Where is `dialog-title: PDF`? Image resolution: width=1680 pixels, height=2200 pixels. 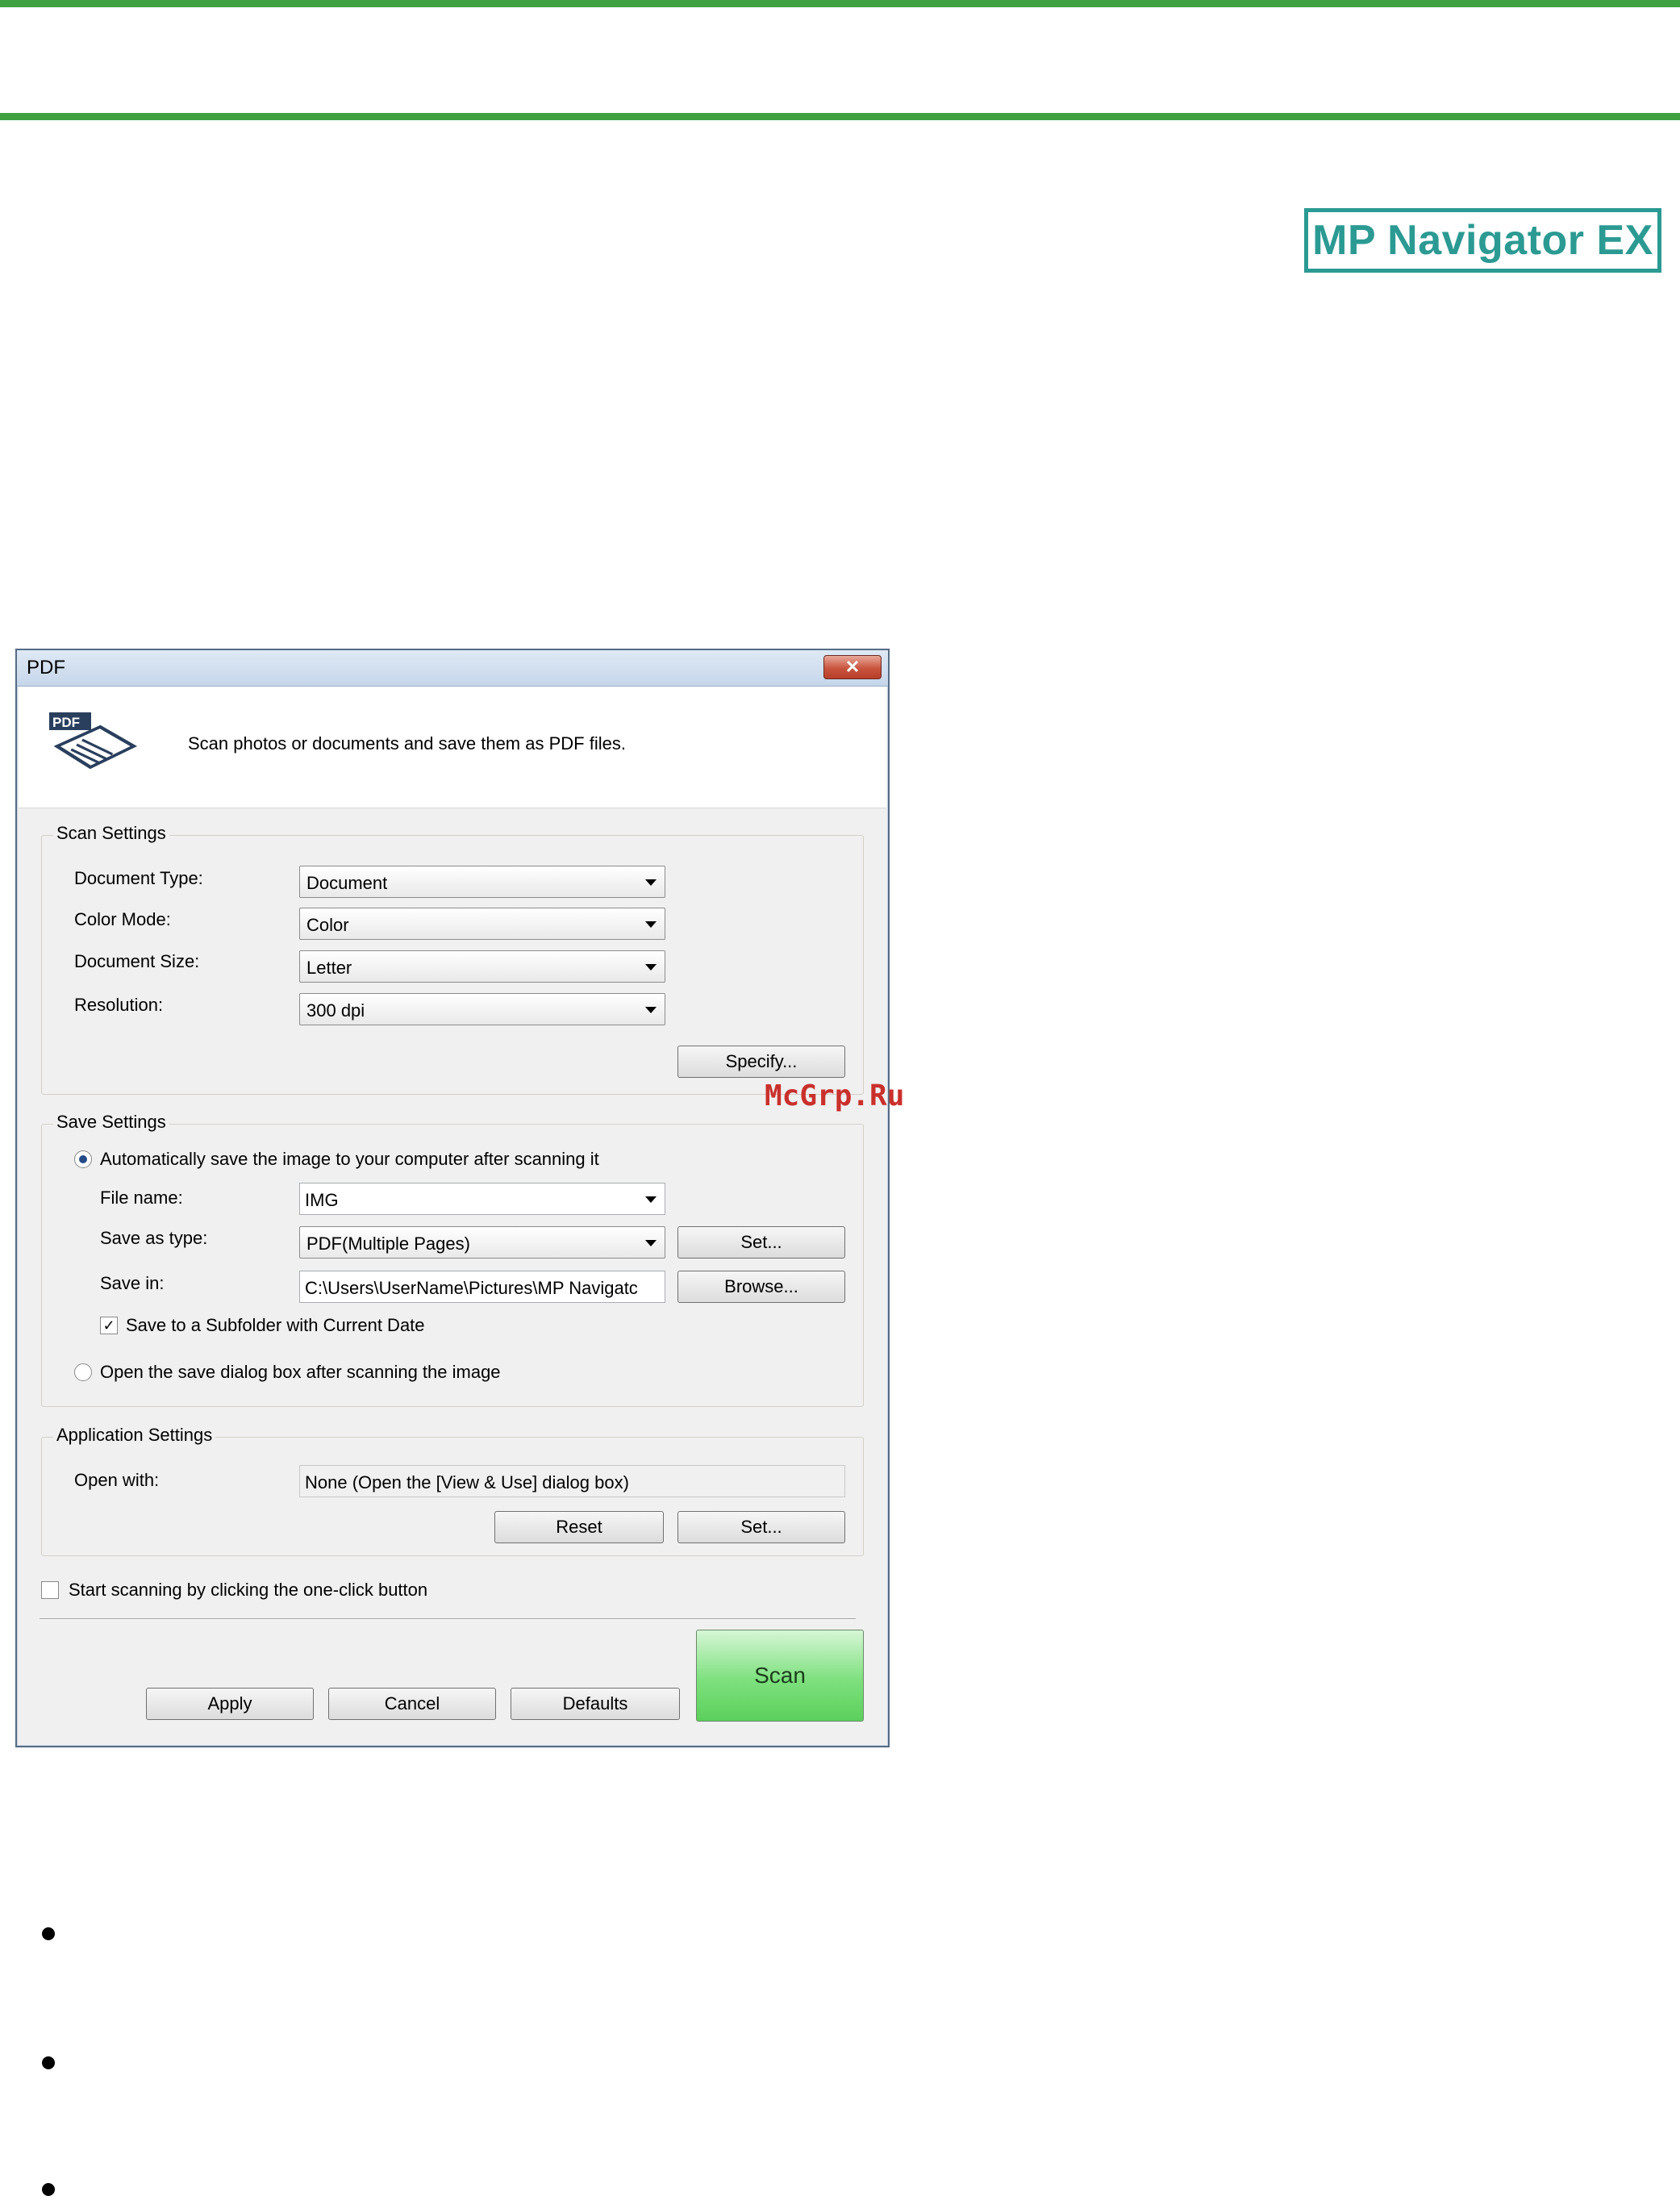
dialog-title: PDF is located at coordinates (46, 667).